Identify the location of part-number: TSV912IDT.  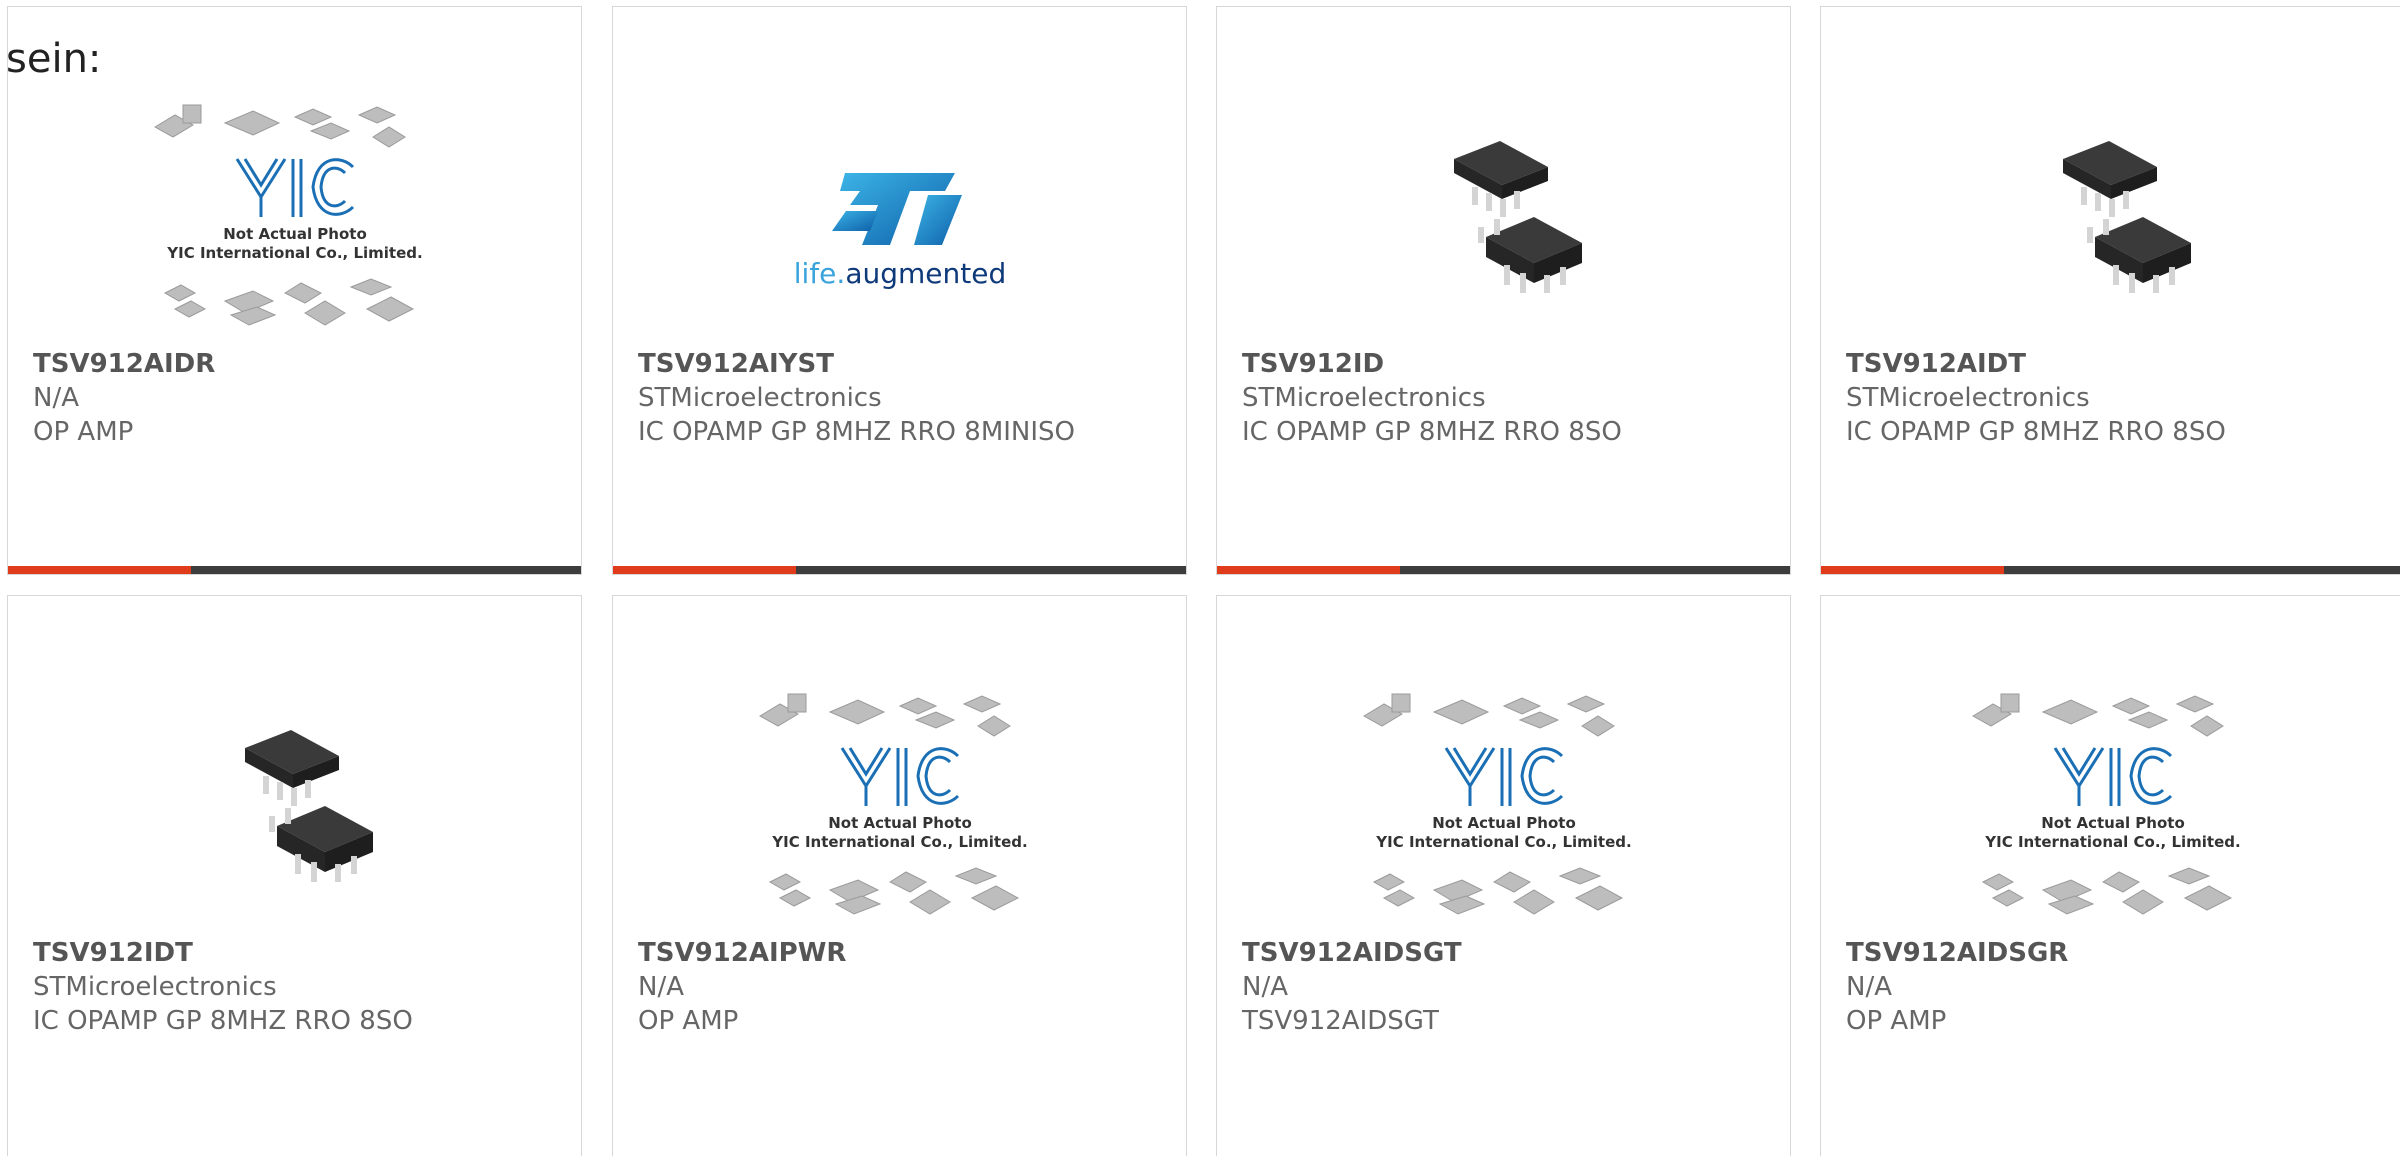
(297, 953).